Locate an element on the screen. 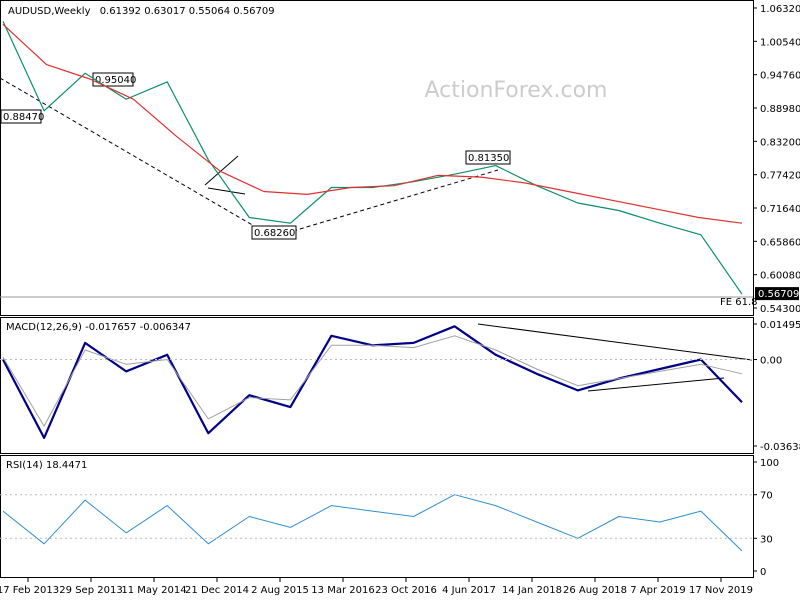 This screenshot has width=800, height=600. xtick-label: 13 Mar 2016 is located at coordinates (342, 590).